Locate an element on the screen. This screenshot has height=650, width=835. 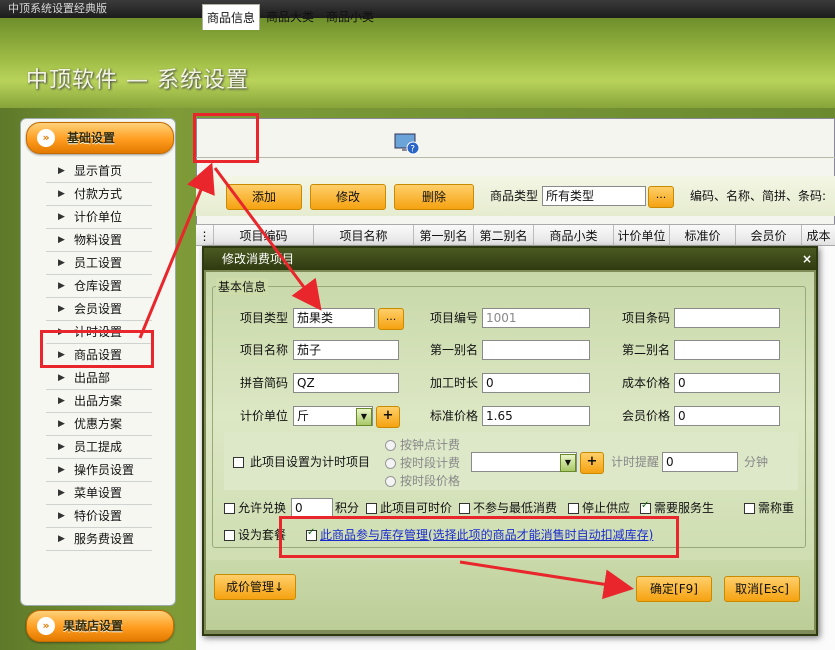
member-price-label: 会员价格 is located at coordinates (646, 416).